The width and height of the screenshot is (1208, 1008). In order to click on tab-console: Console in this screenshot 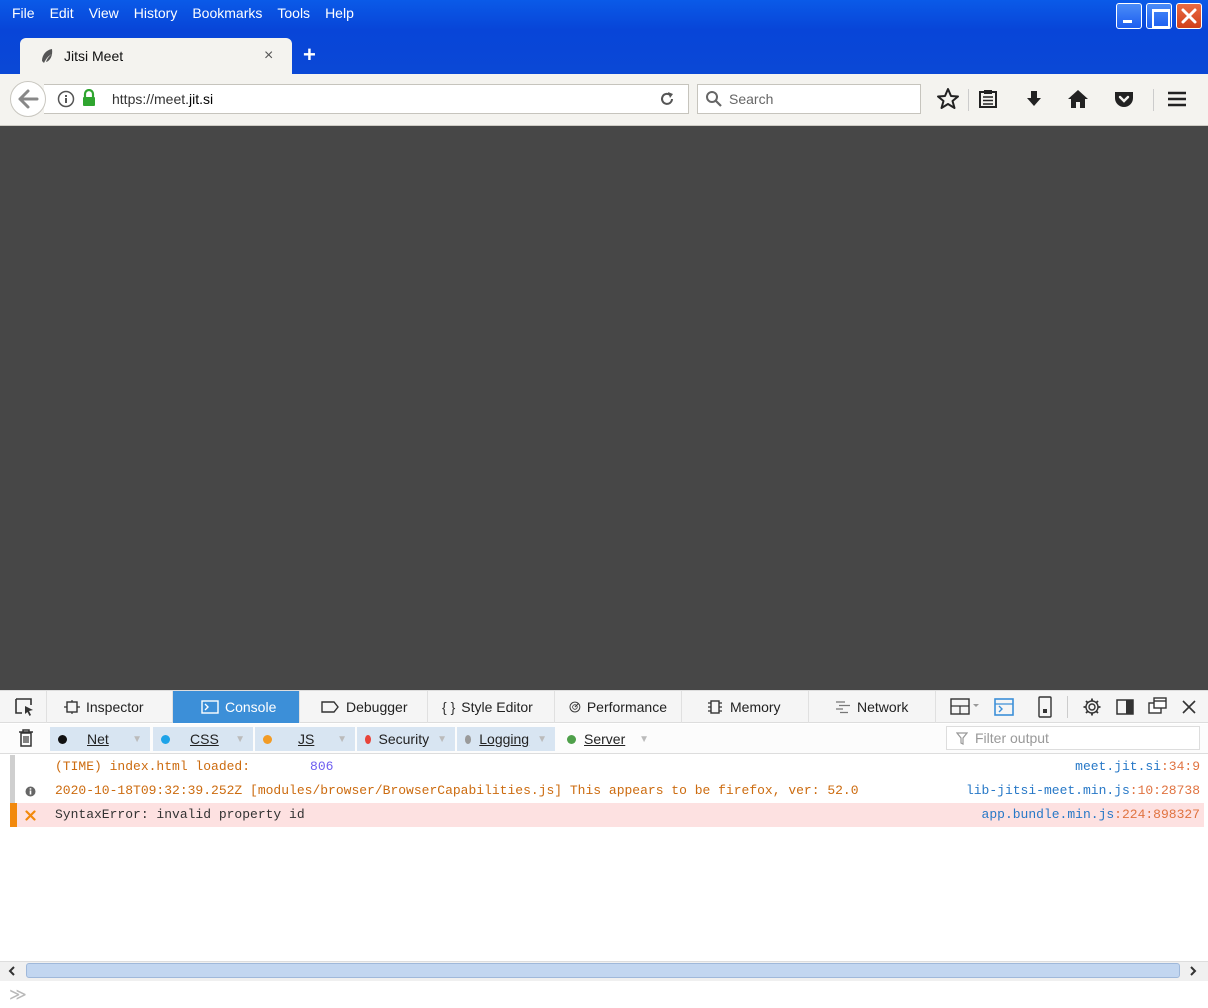, I will do `click(236, 707)`.